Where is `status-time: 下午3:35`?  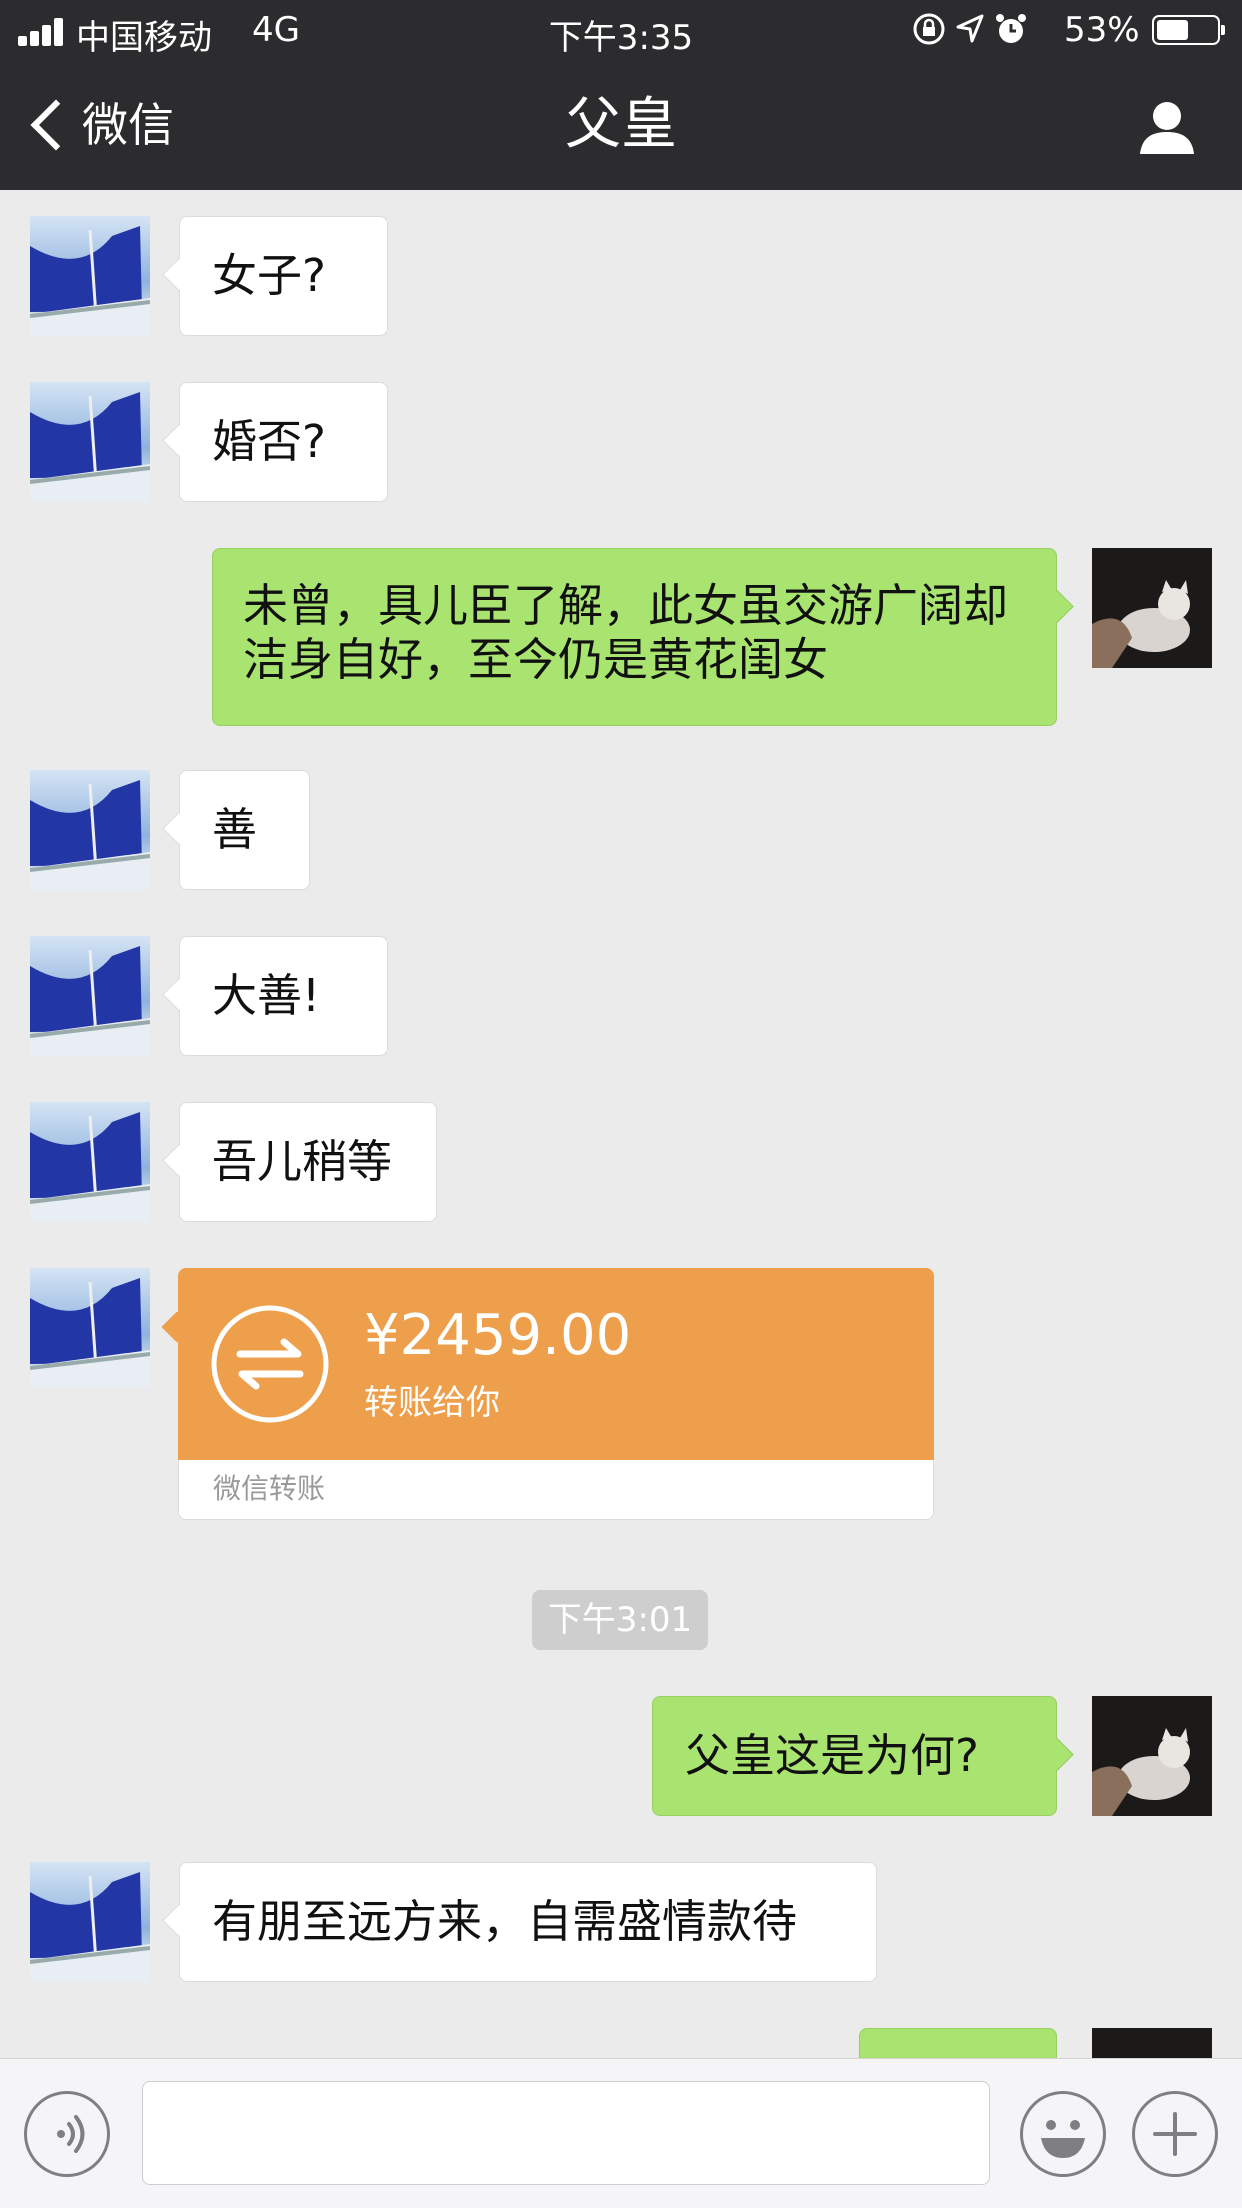 status-time: 下午3:35 is located at coordinates (621, 38).